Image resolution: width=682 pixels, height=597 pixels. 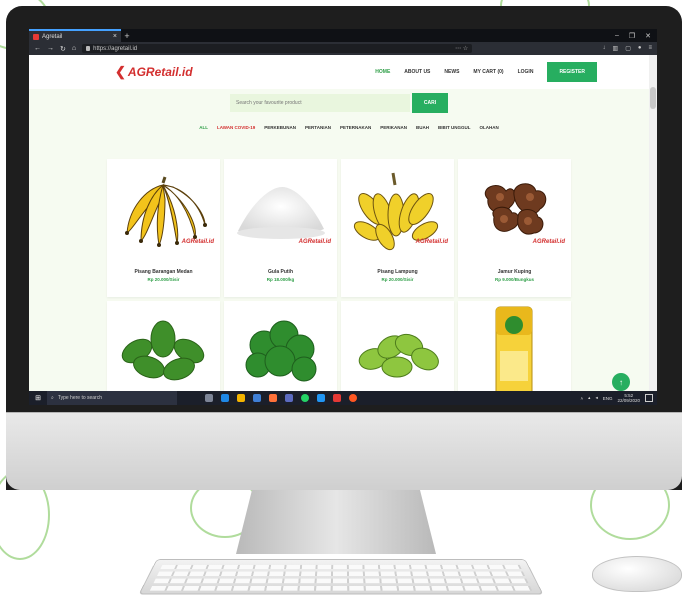 I want to click on browser-tab: Agretail ×, so click(x=75, y=35).